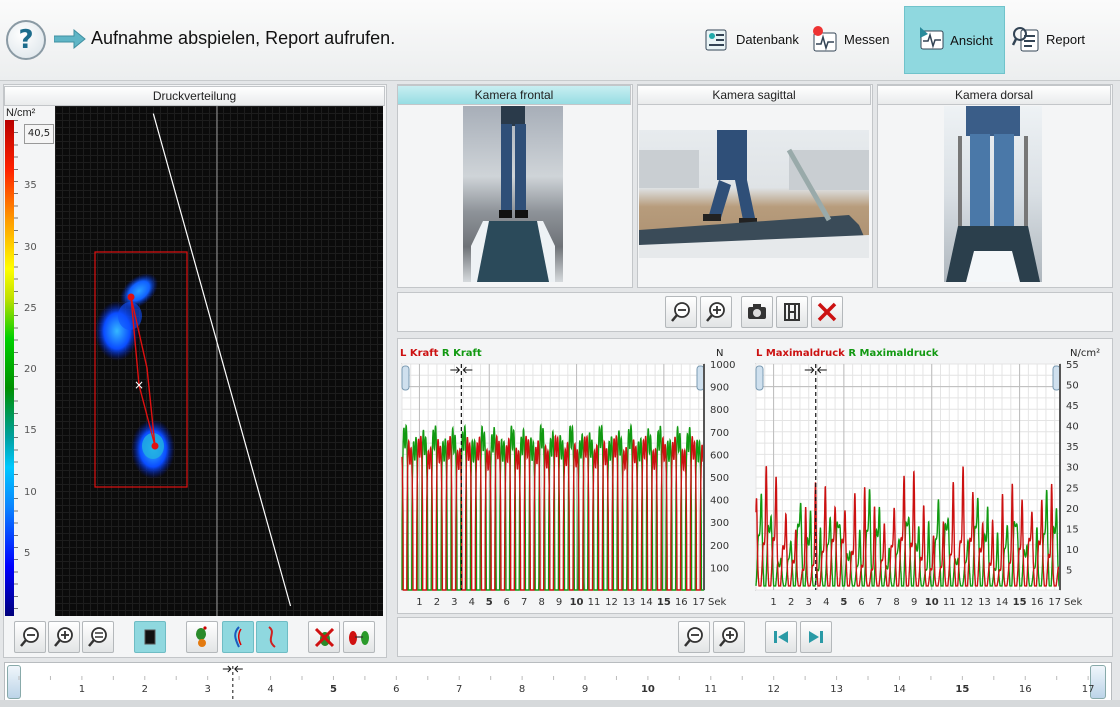 The image size is (1120, 707). I want to click on timeline-label: 10, so click(648, 689).